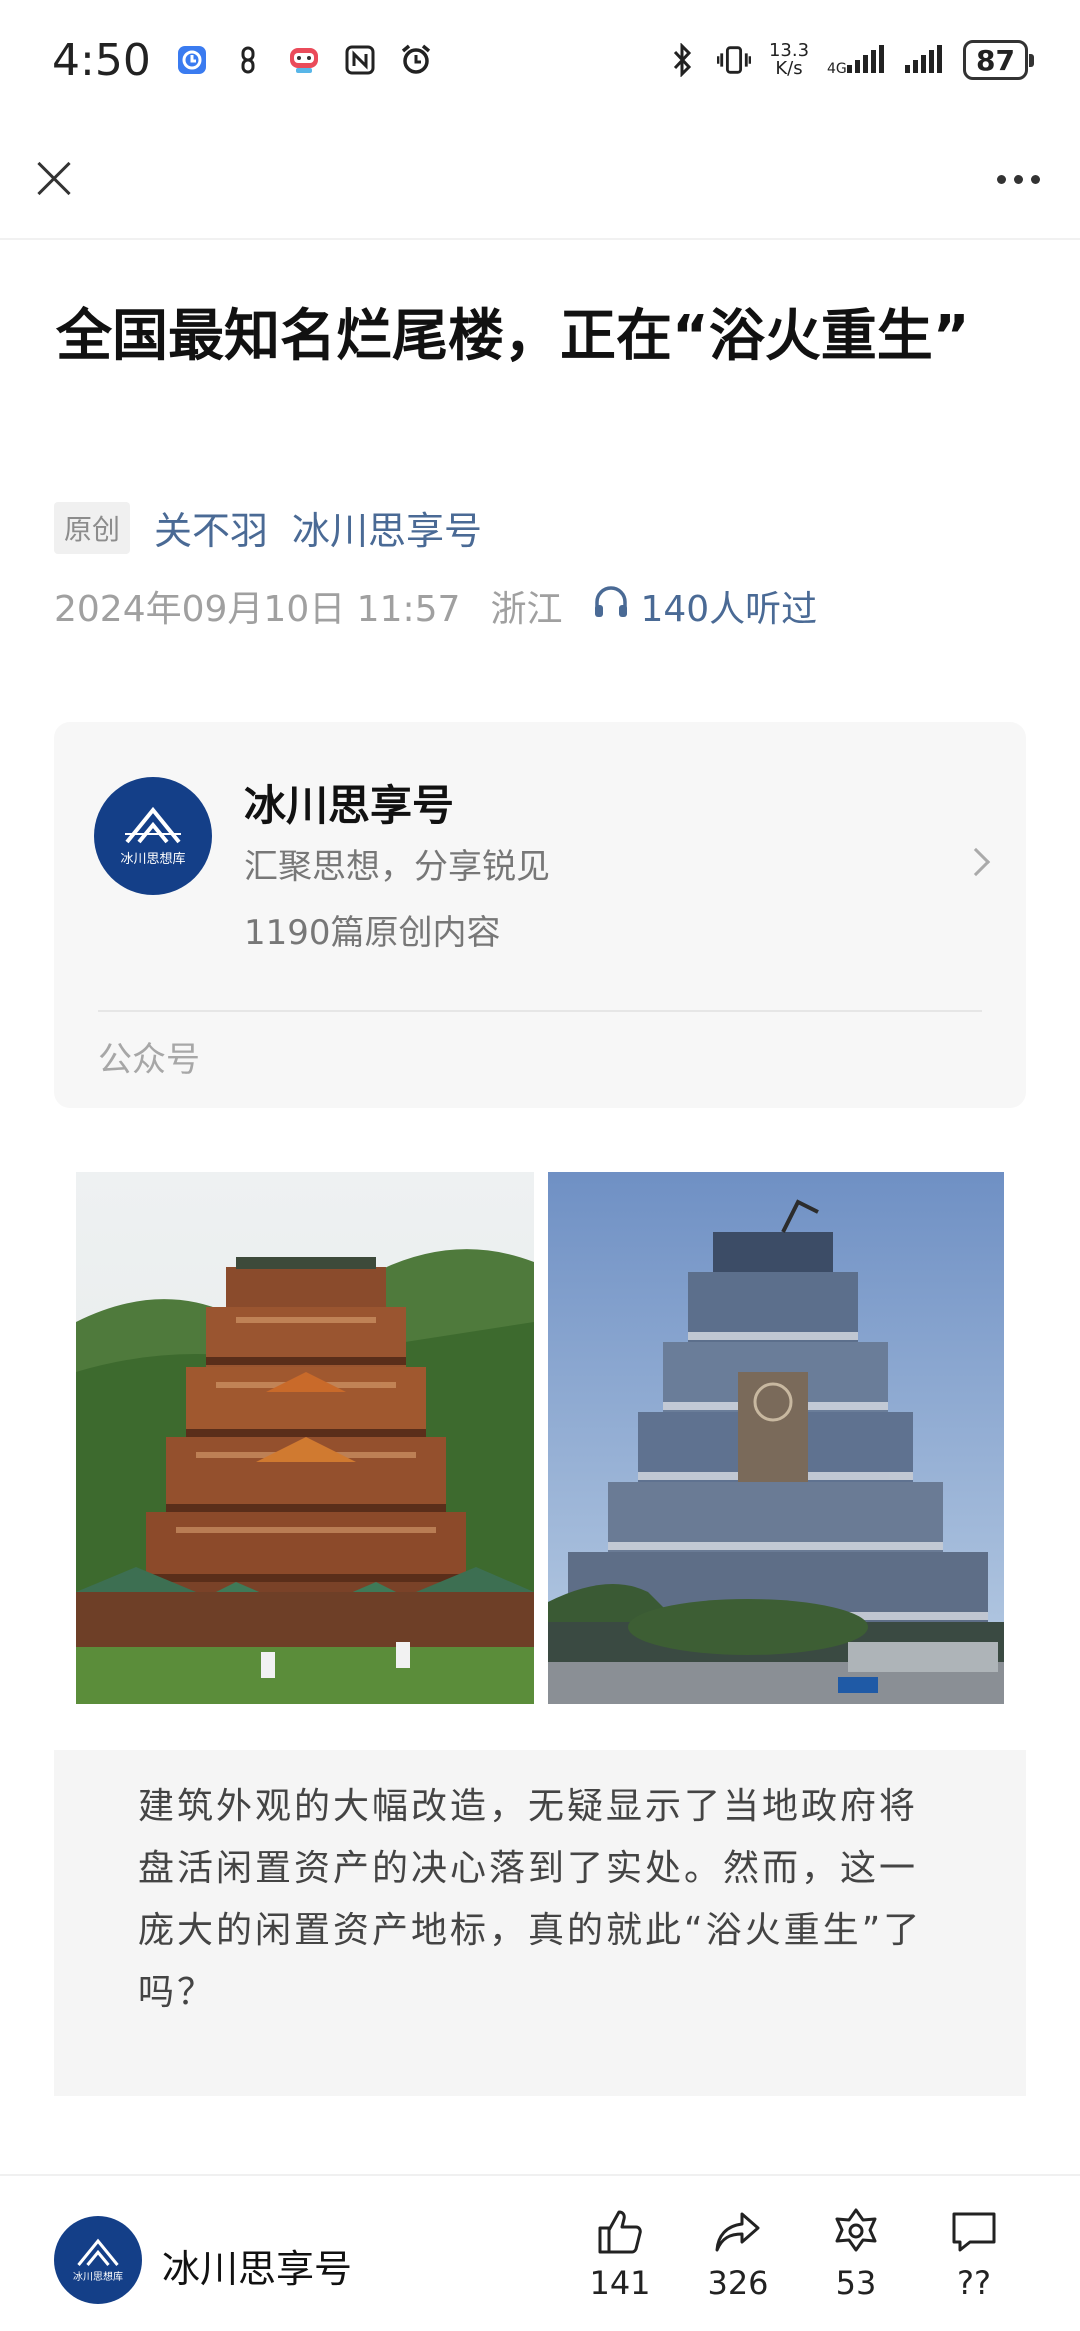  What do you see at coordinates (540, 2252) in the screenshot?
I see `bottom-action-bar: 冰川思想库 冰川思享号 141 326 53 ??` at bounding box center [540, 2252].